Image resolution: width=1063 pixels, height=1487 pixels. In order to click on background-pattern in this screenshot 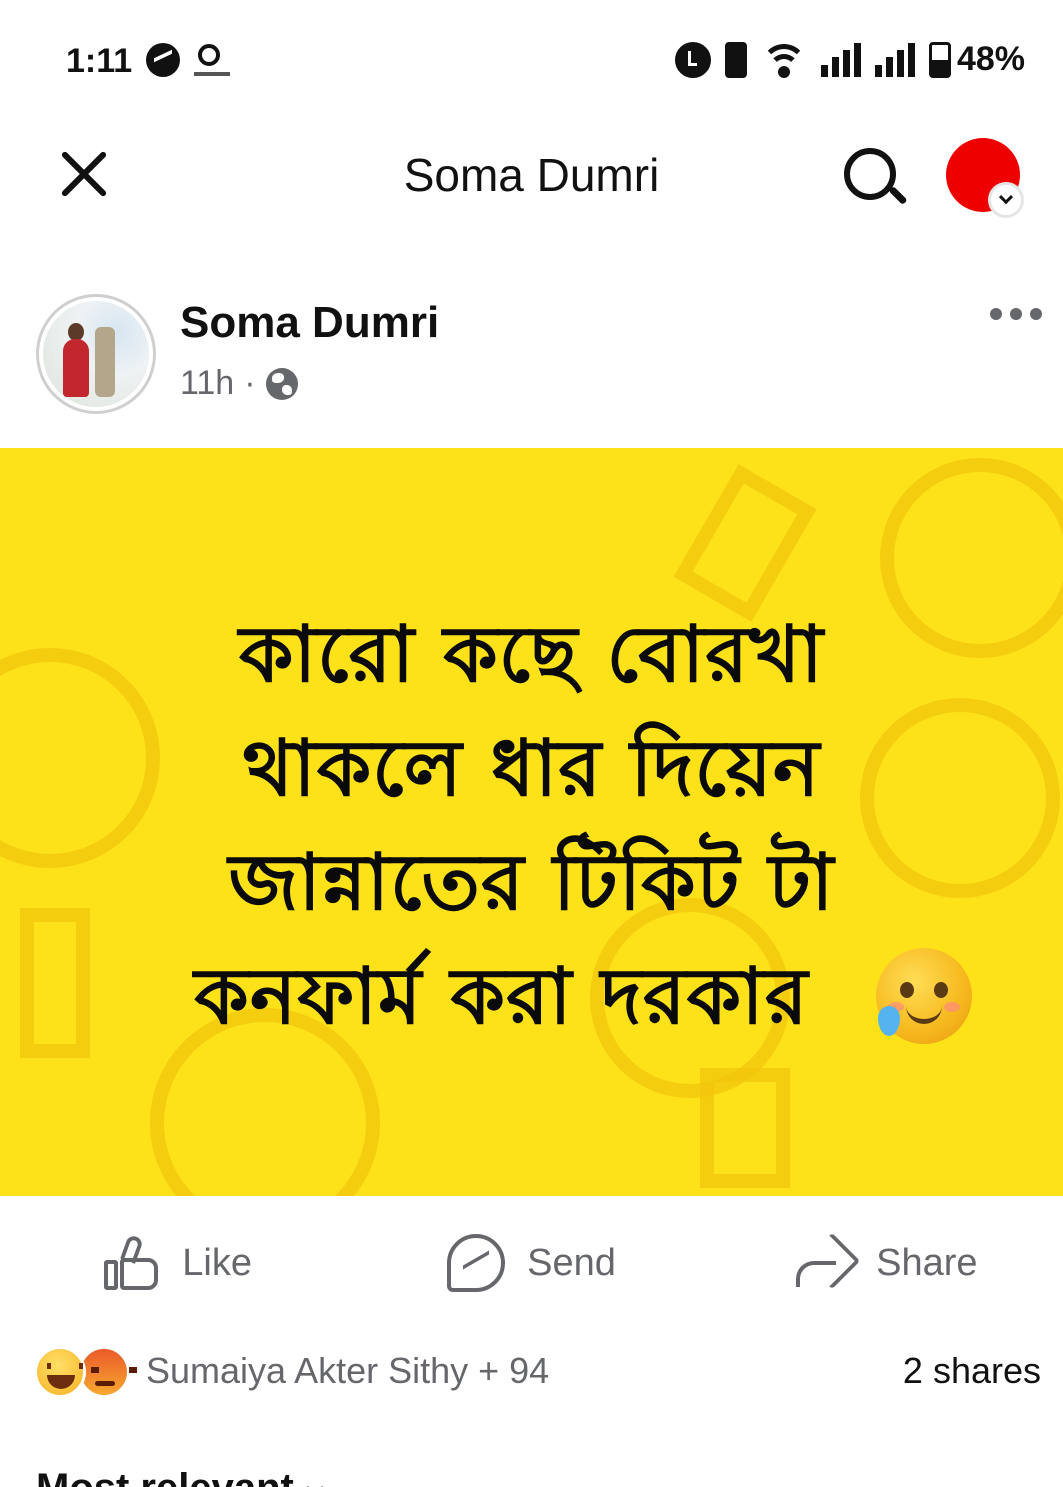, I will do `click(745, 1128)`.